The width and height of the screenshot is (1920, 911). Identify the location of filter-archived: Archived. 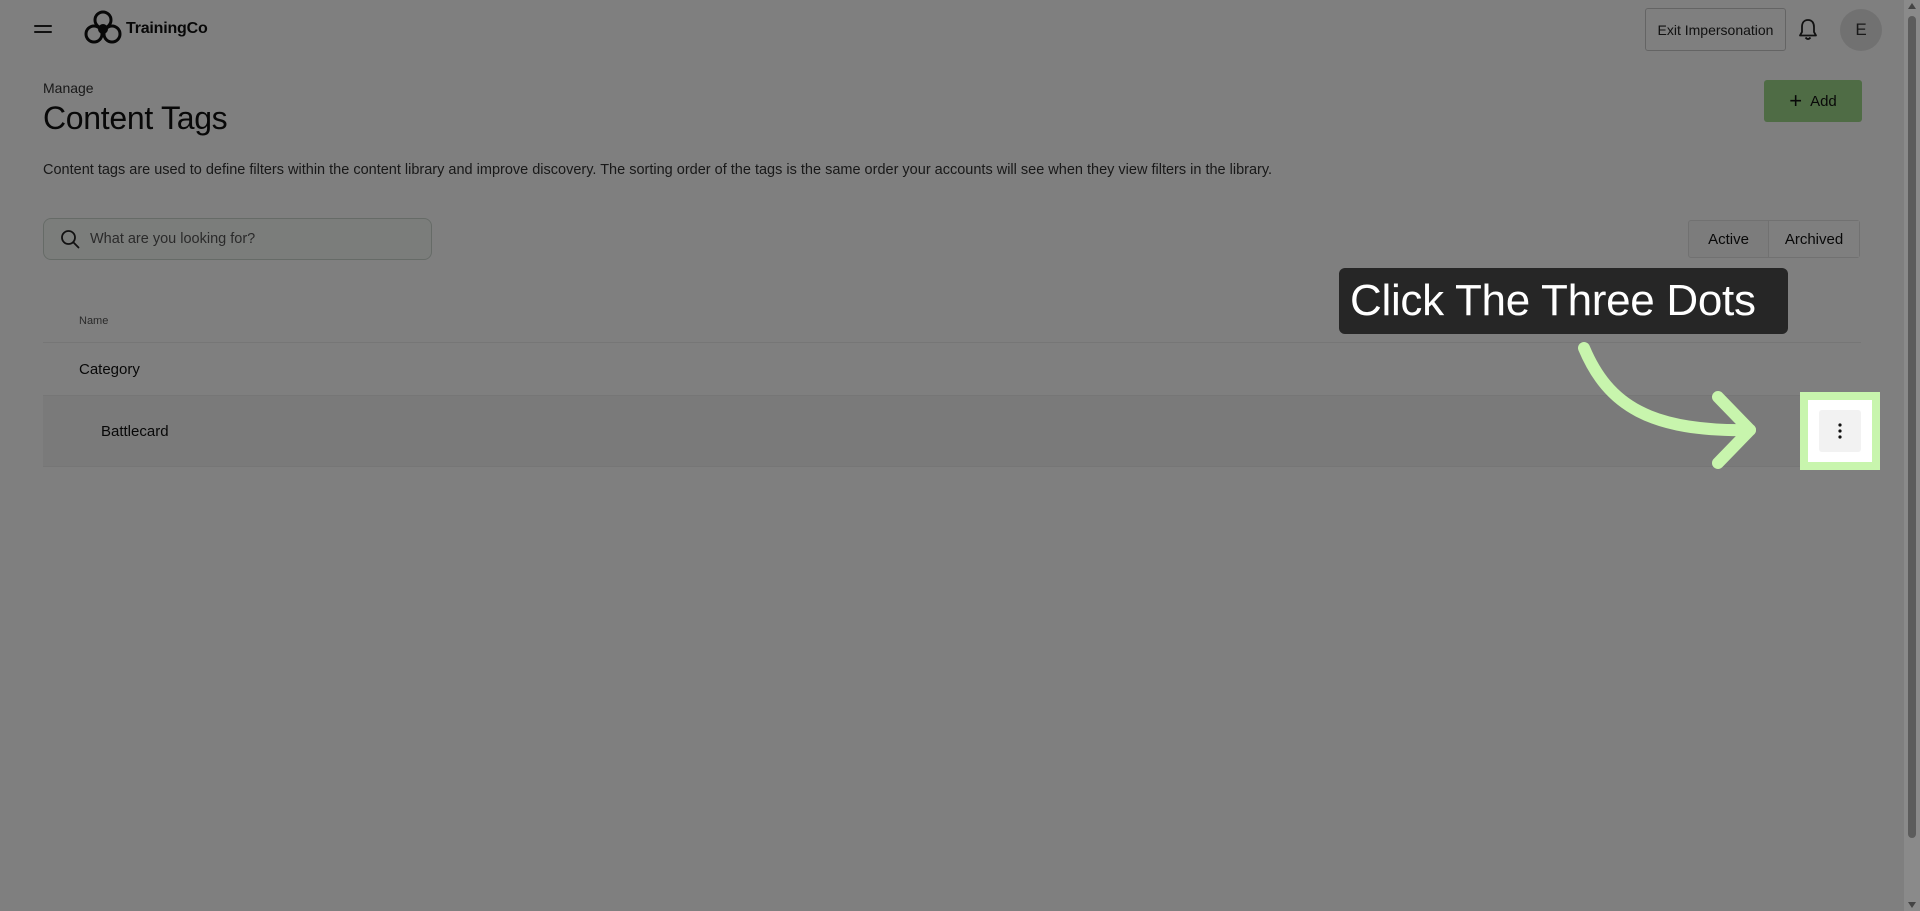
(1813, 239).